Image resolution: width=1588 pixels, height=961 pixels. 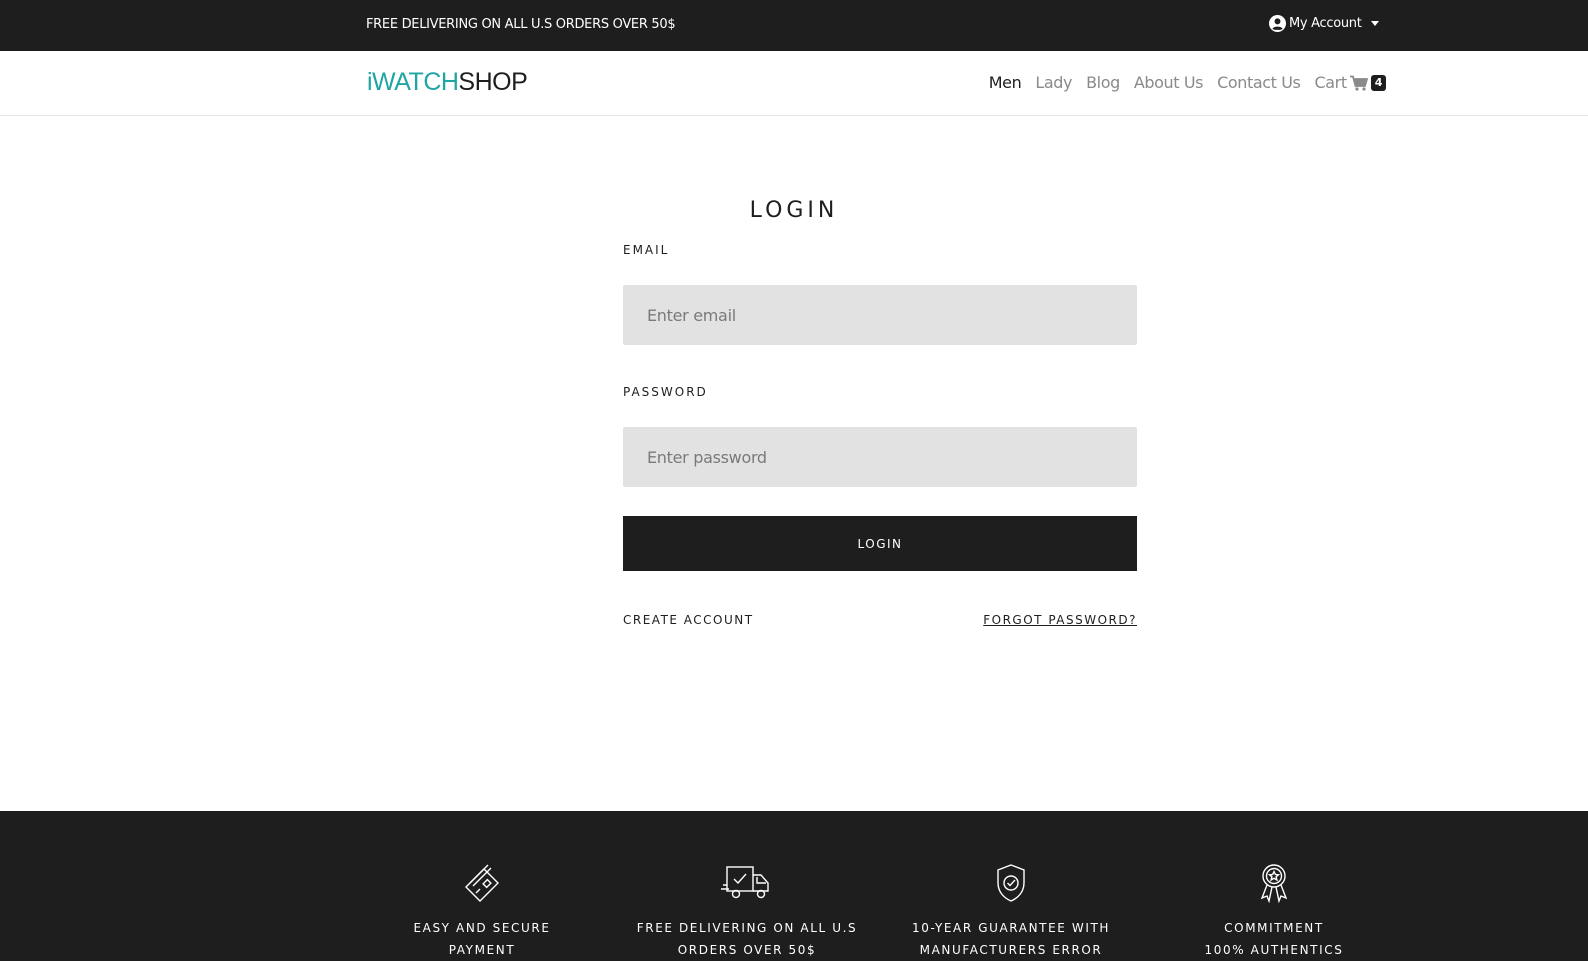 I want to click on cart-count-badge: 4, so click(x=1378, y=82).